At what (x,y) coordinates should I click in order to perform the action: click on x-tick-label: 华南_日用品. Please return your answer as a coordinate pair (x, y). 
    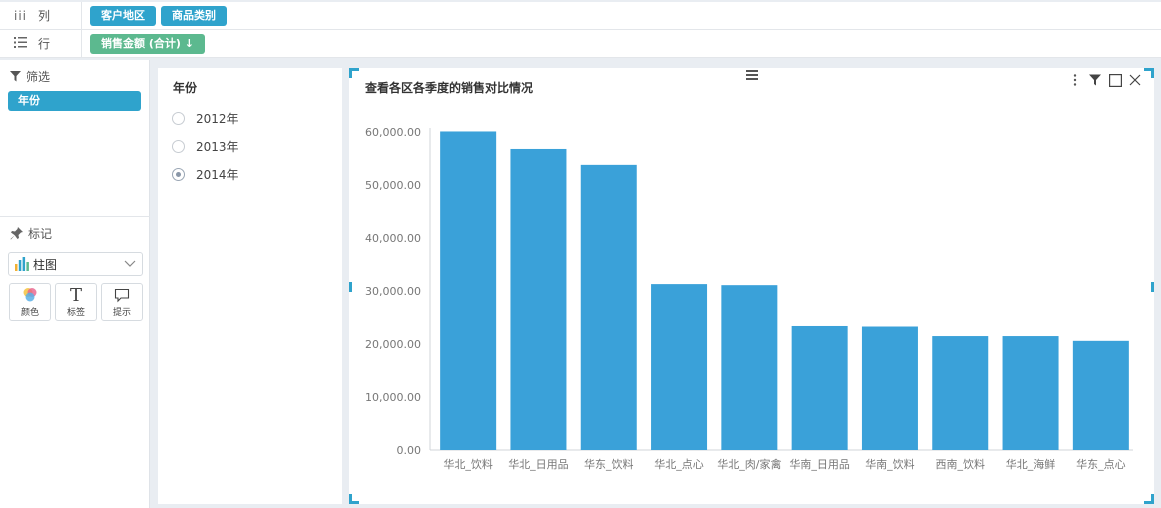
    Looking at the image, I should click on (819, 464).